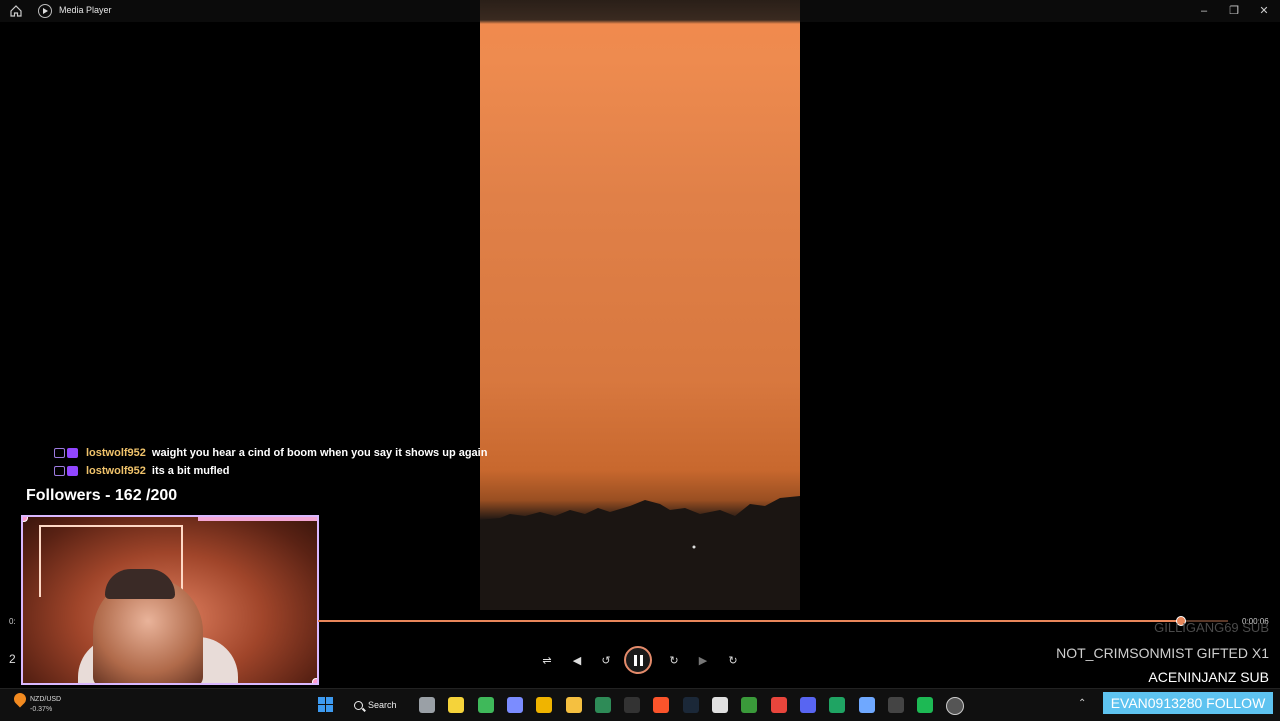  I want to click on sub-alert-faded: GILLIGANG69 SUB, so click(1211, 627).